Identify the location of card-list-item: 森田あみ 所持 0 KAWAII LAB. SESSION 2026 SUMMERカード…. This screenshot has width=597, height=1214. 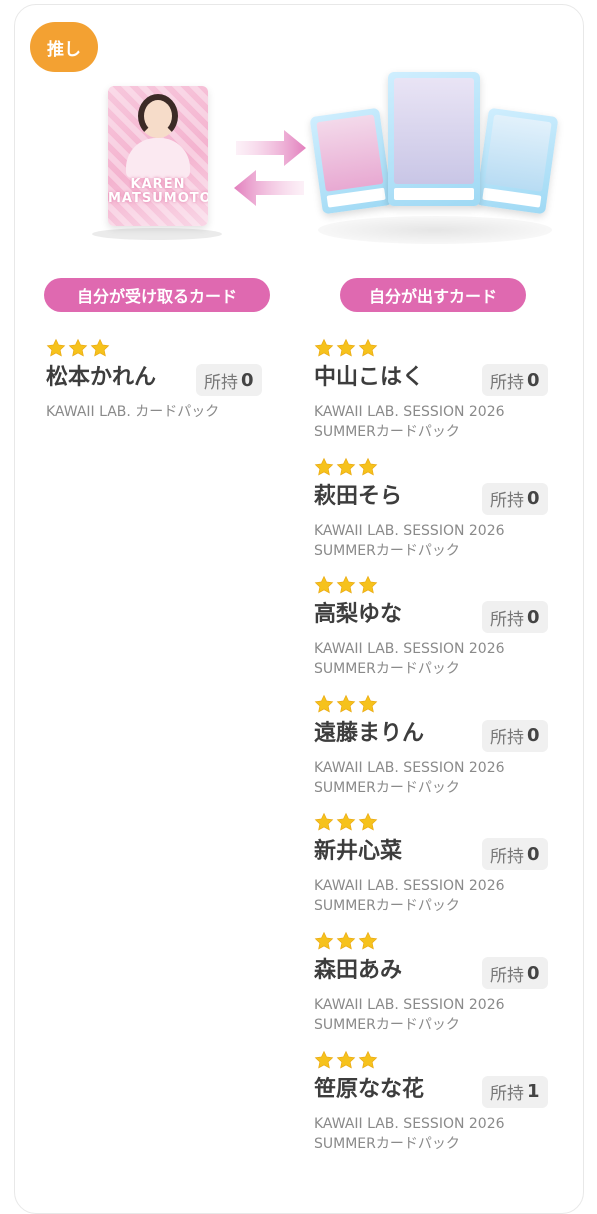
(444, 987).